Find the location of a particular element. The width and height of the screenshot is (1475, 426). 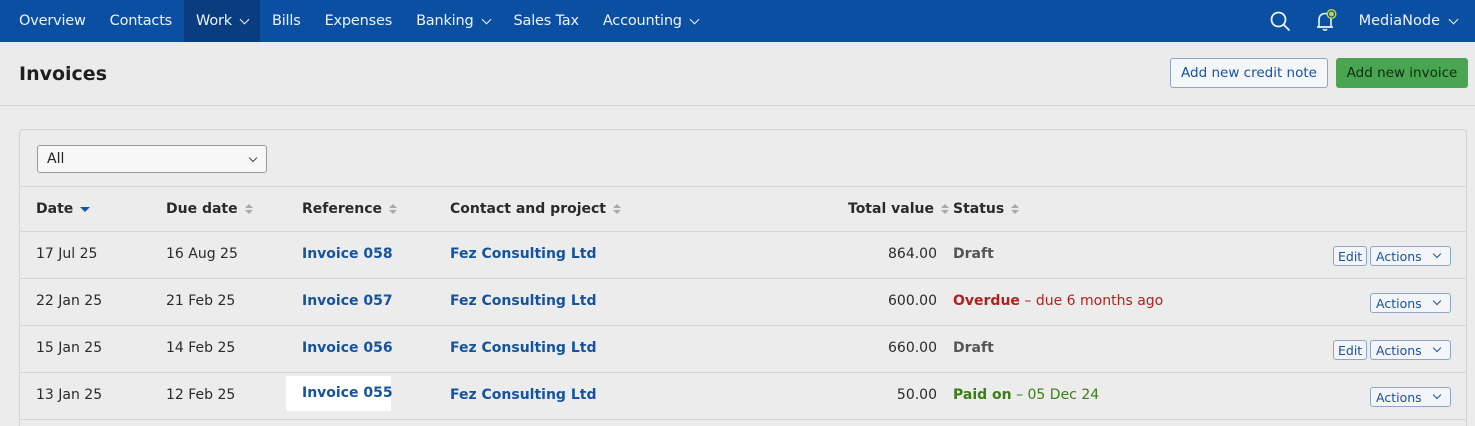

status-filter-select: All is located at coordinates (152, 159).